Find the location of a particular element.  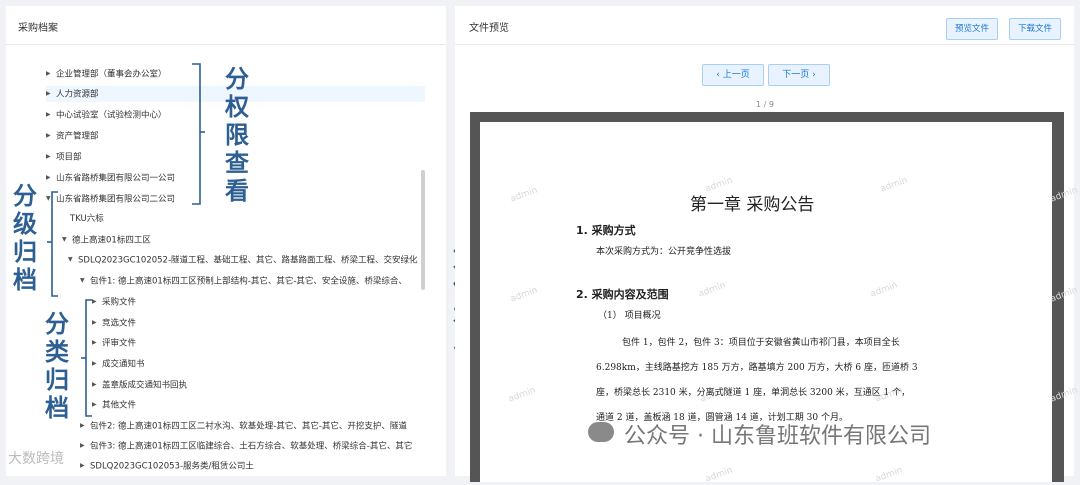

tree-node: ▶ 山东省路桥集团有限公司一公司 is located at coordinates (110, 178).